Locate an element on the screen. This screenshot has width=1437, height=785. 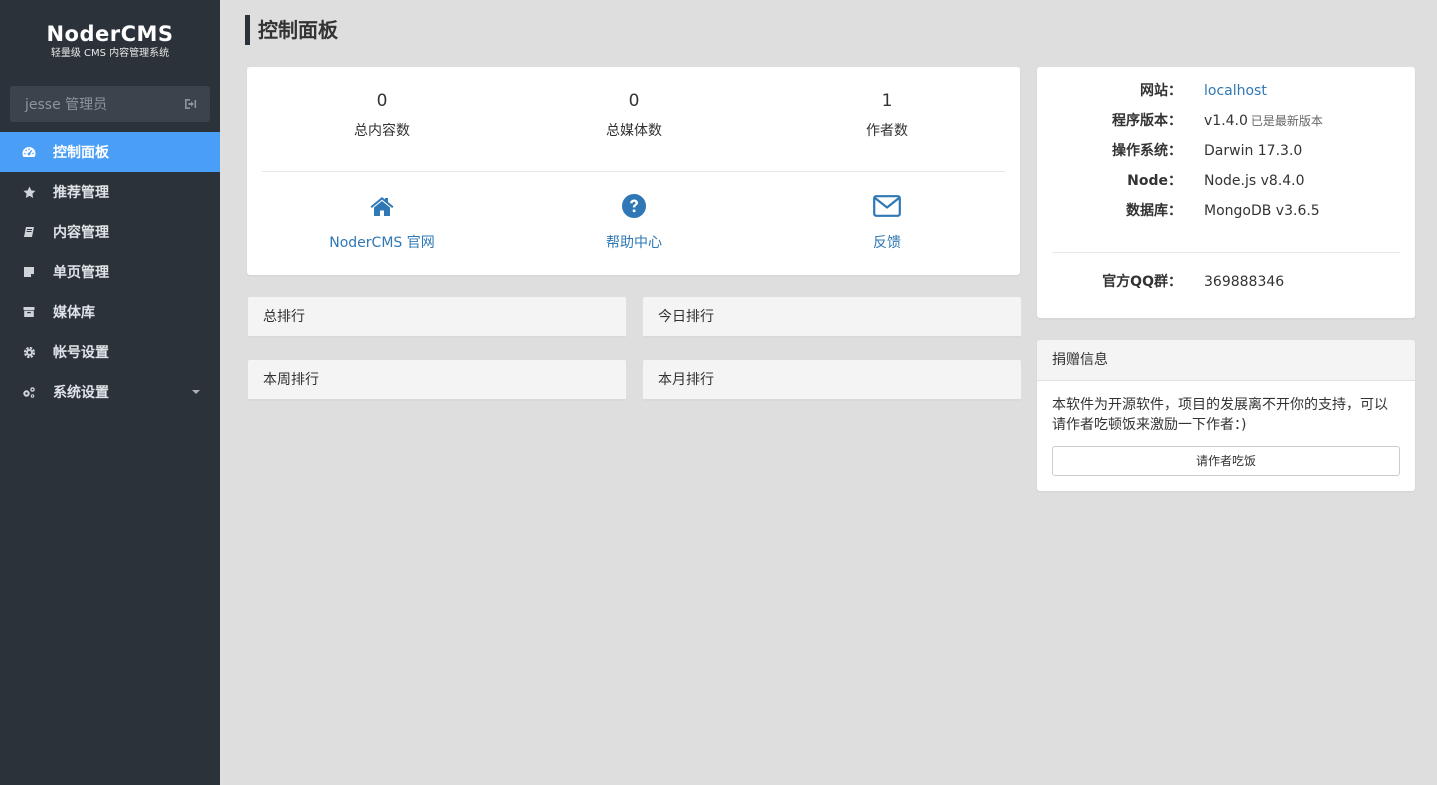
info-row-os: 操作系统： Darwin 17.3.0 is located at coordinates (1226, 151).